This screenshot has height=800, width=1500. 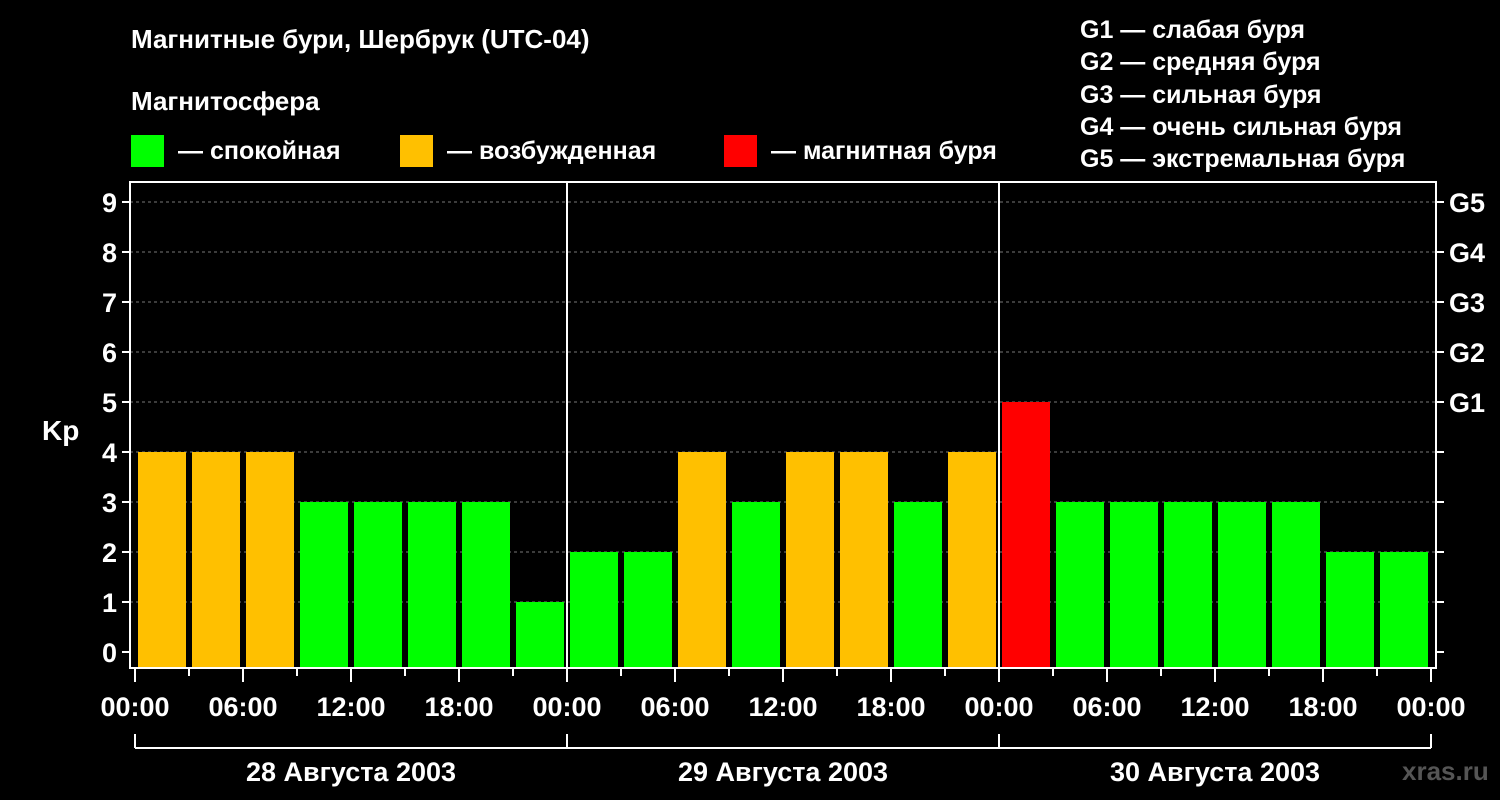 I want to click on y-tick-label-4: 4, so click(x=109, y=453).